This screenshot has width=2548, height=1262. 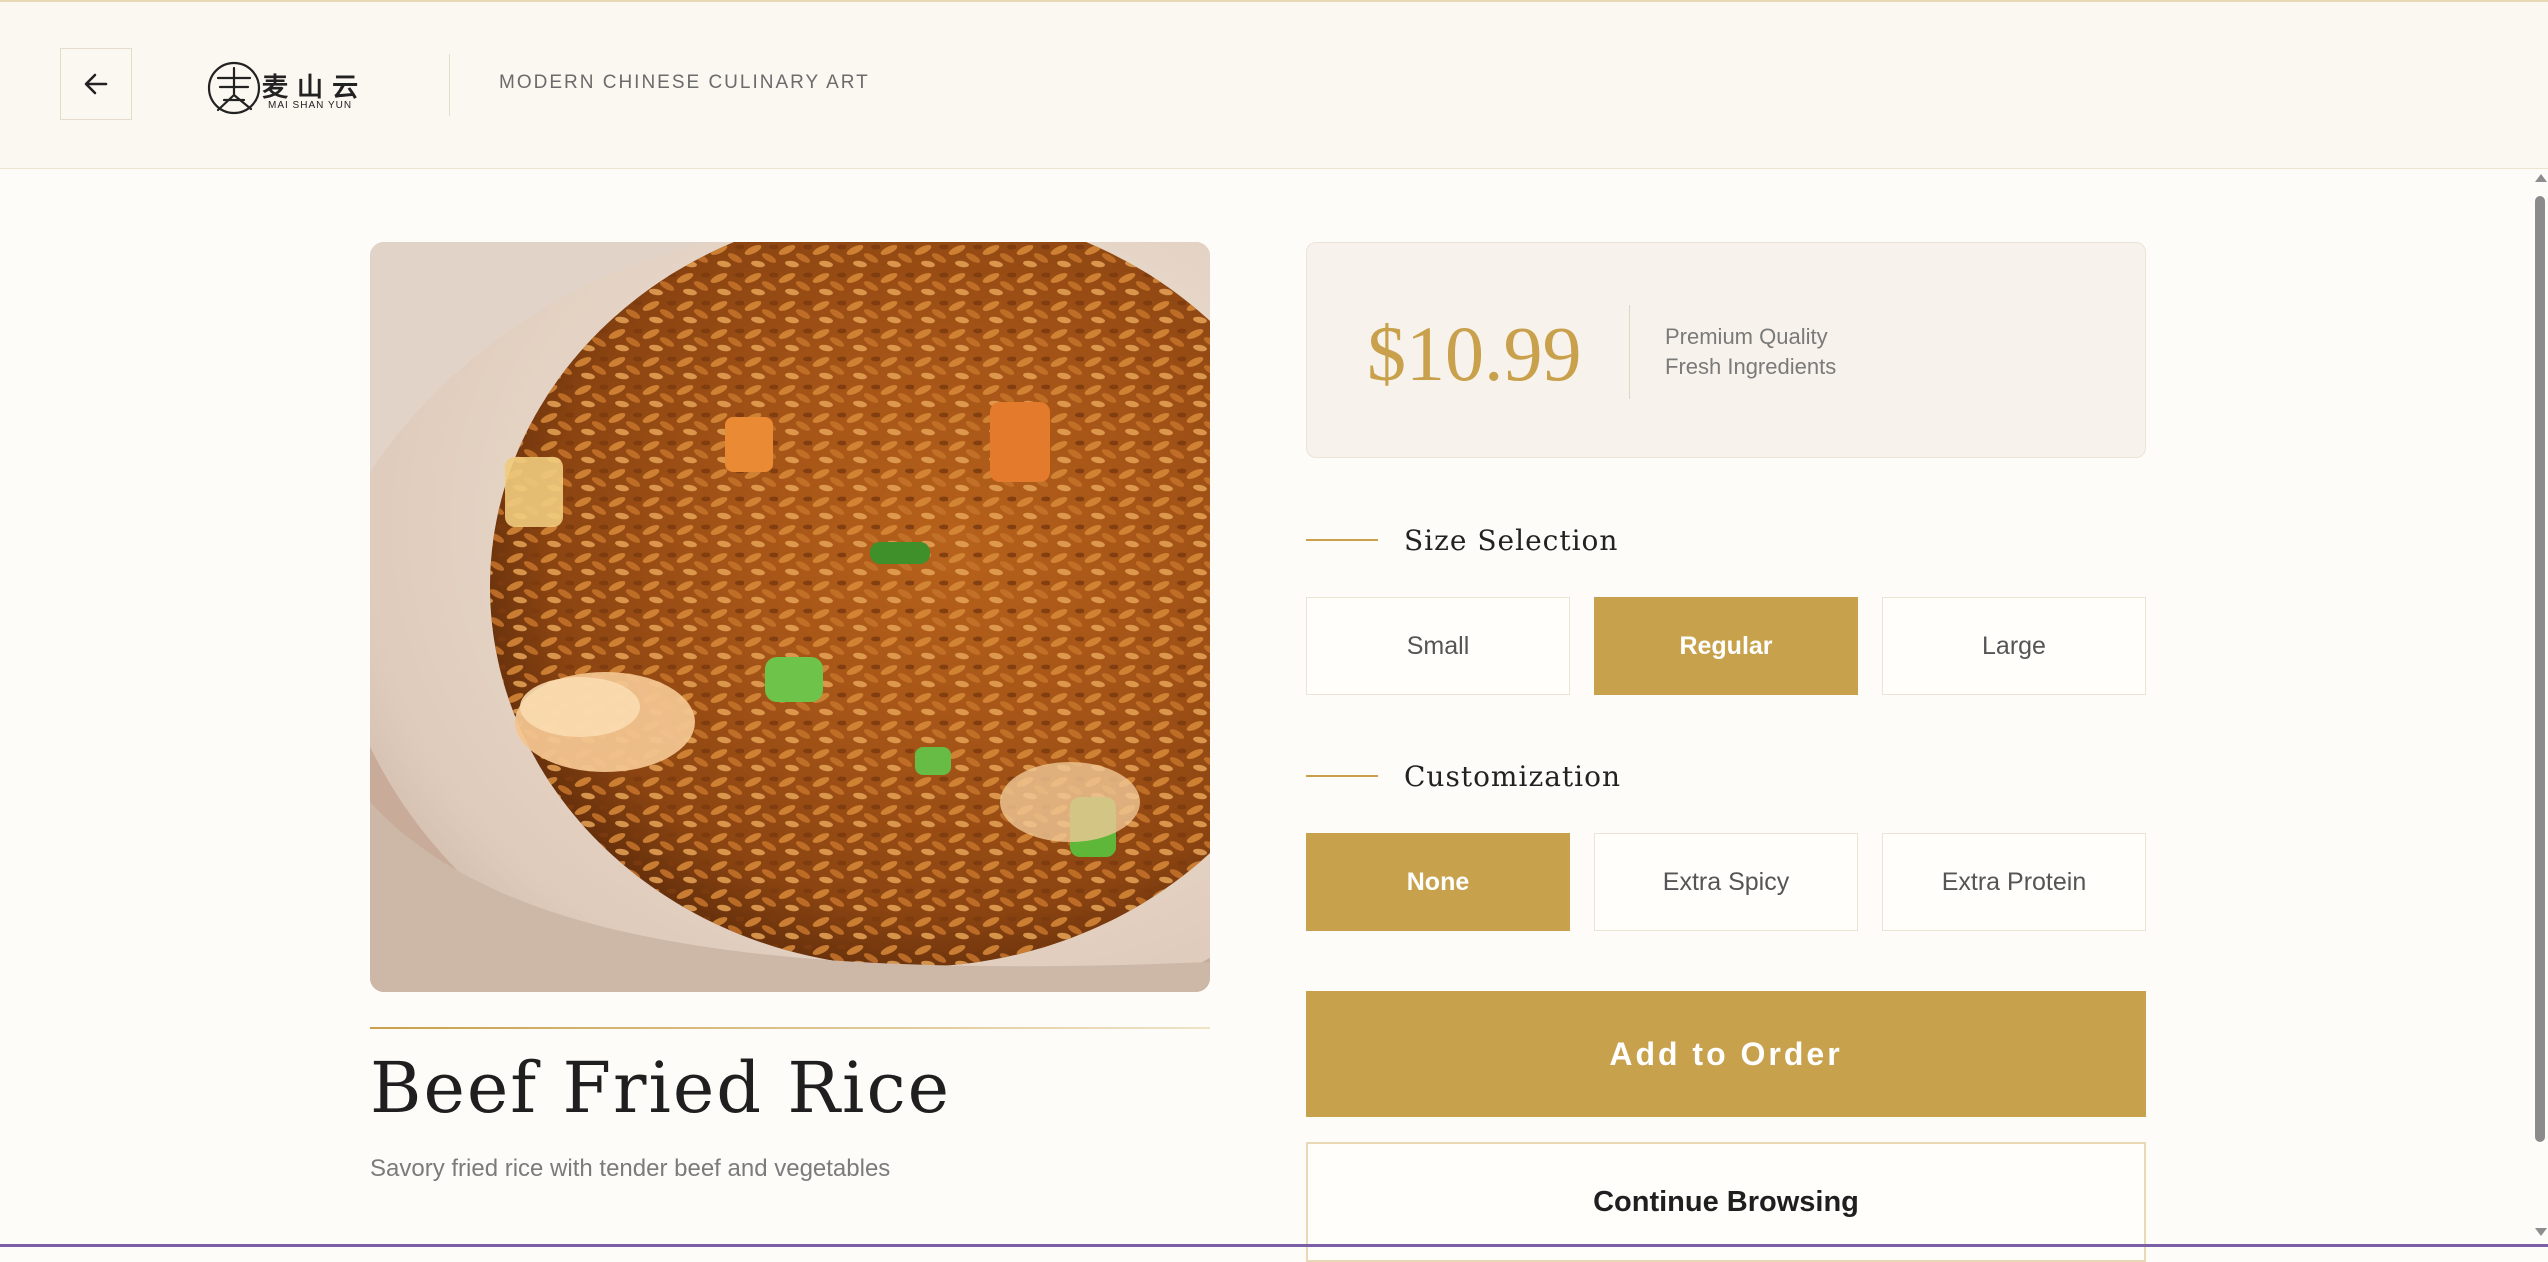 What do you see at coordinates (2014, 646) in the screenshot?
I see `size-option-large: Large` at bounding box center [2014, 646].